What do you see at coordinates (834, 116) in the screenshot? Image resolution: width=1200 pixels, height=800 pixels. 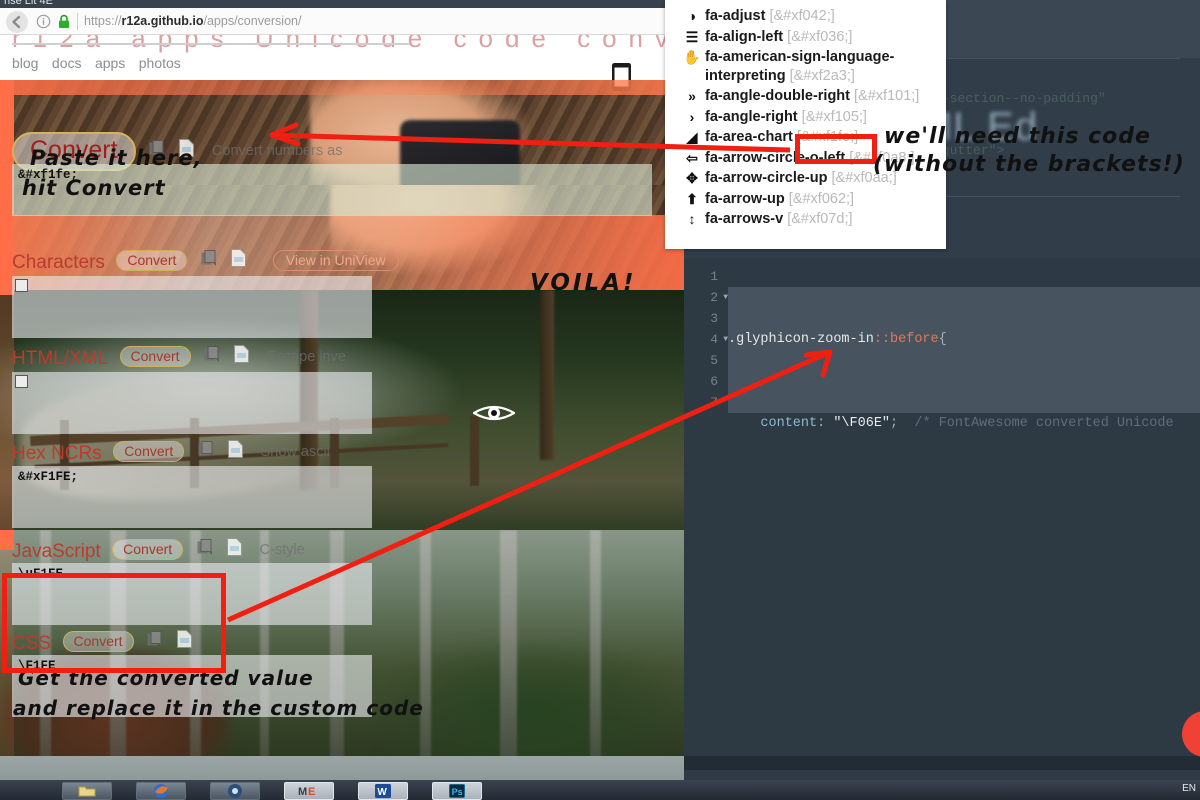 I see `list-item-code: [&#xf105;]` at bounding box center [834, 116].